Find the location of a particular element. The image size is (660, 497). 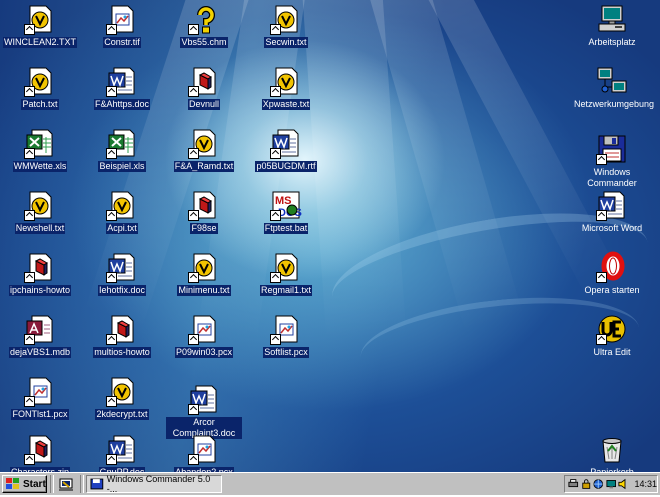

desktop-icon-p05bugdm-rtf: p05BUGDM.rtf is located at coordinates (286, 156).